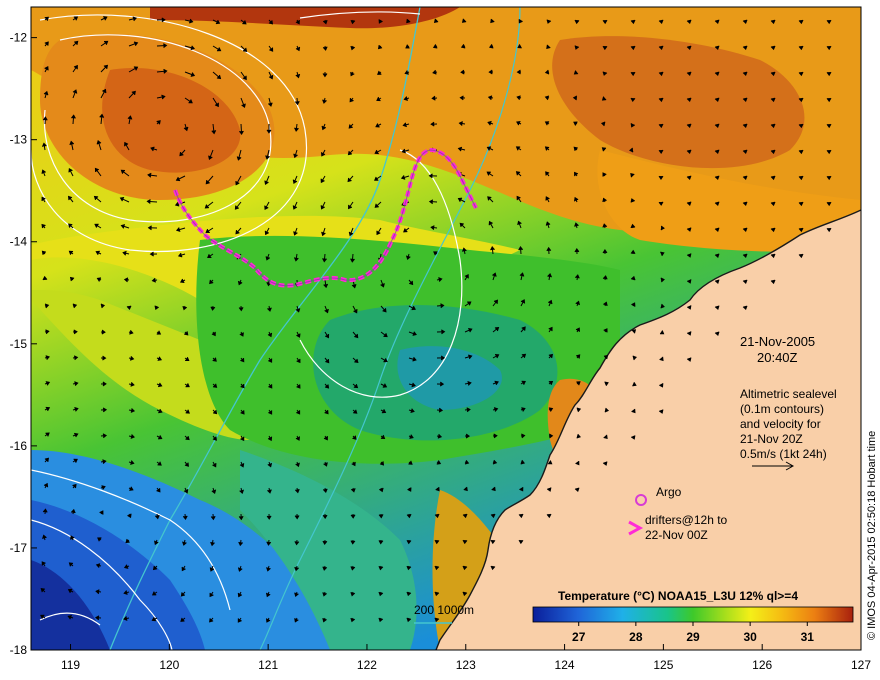  I want to click on altimetry-line: Altimetric sealevel, so click(788, 394).